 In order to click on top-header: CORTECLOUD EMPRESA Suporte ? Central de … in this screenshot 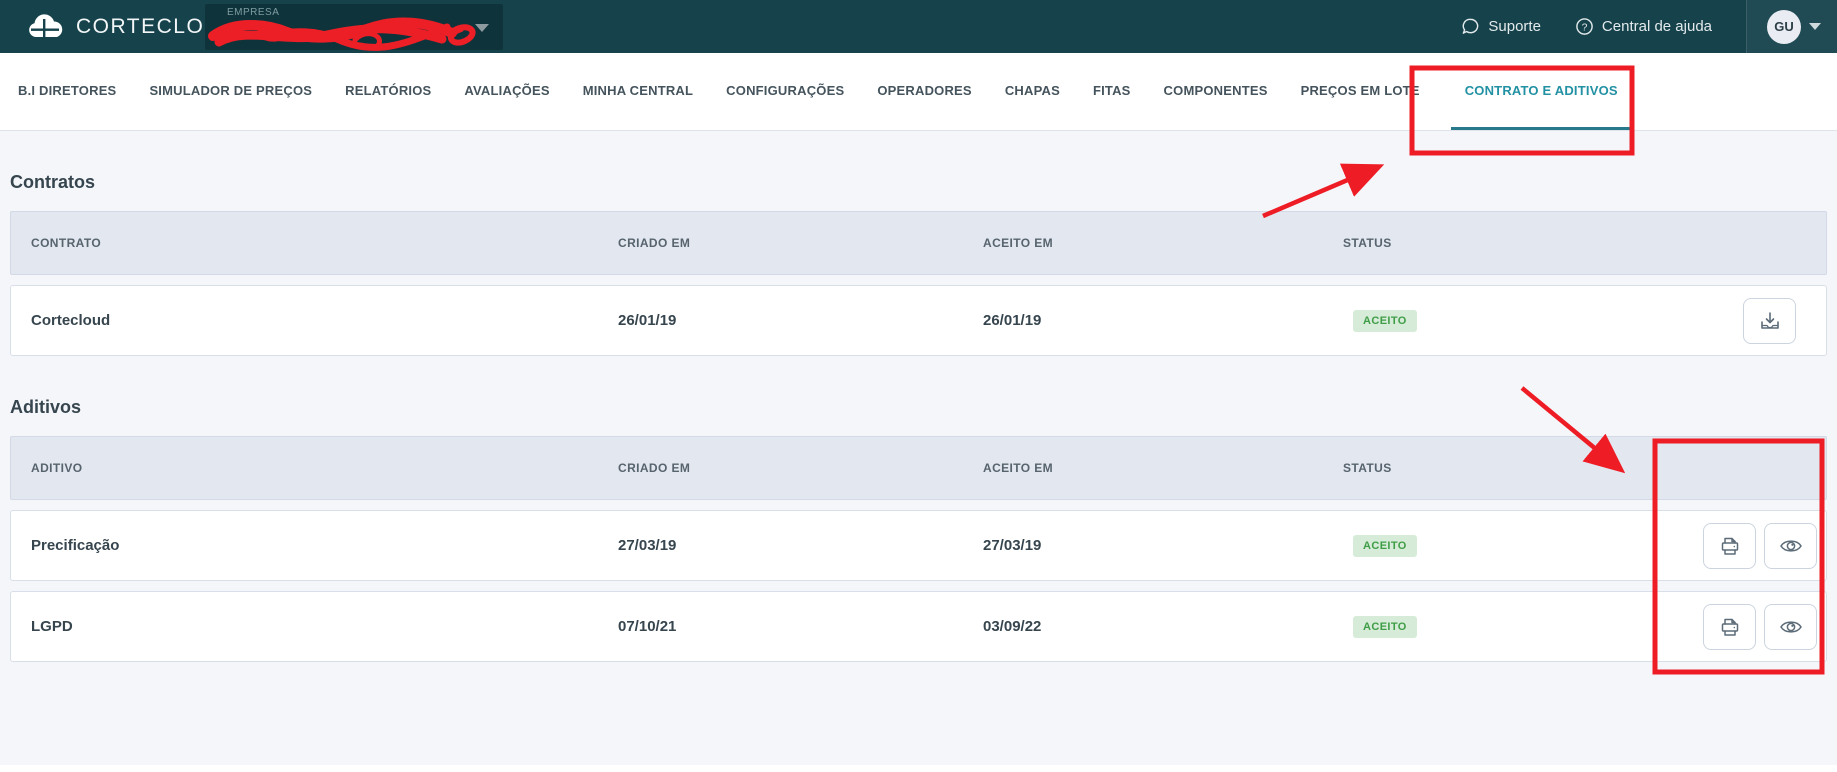, I will do `click(918, 26)`.